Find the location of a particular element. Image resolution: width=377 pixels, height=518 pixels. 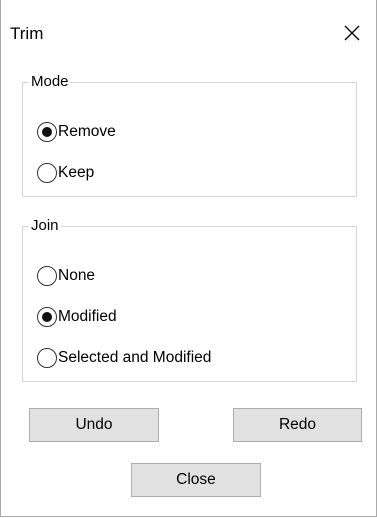

mode-legend: Mode is located at coordinates (50, 81).